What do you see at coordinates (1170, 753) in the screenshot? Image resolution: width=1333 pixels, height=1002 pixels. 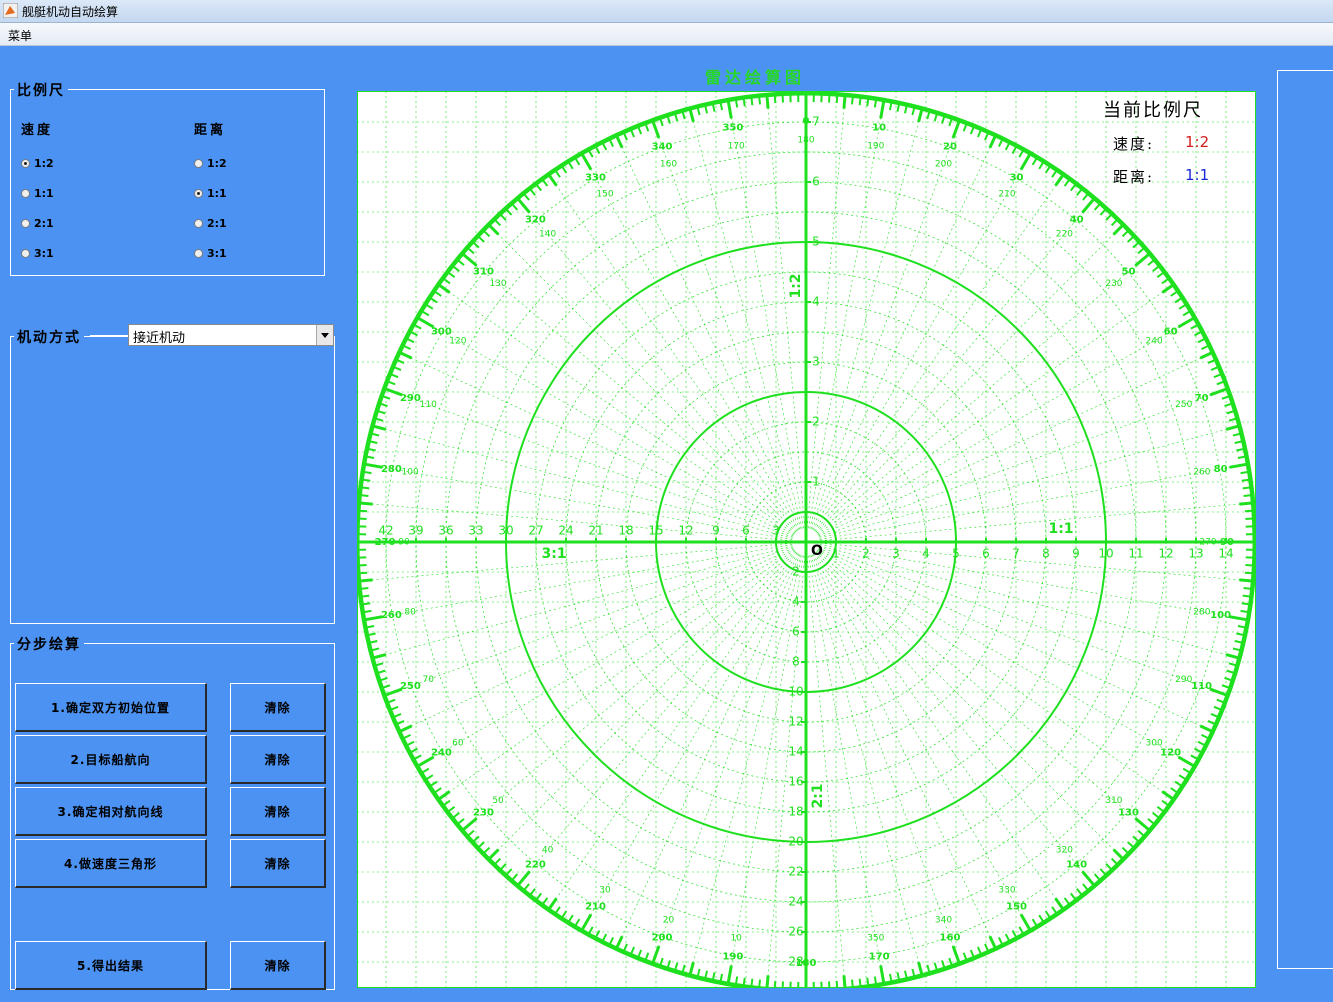 I see `bearing-label-outer: 120` at bounding box center [1170, 753].